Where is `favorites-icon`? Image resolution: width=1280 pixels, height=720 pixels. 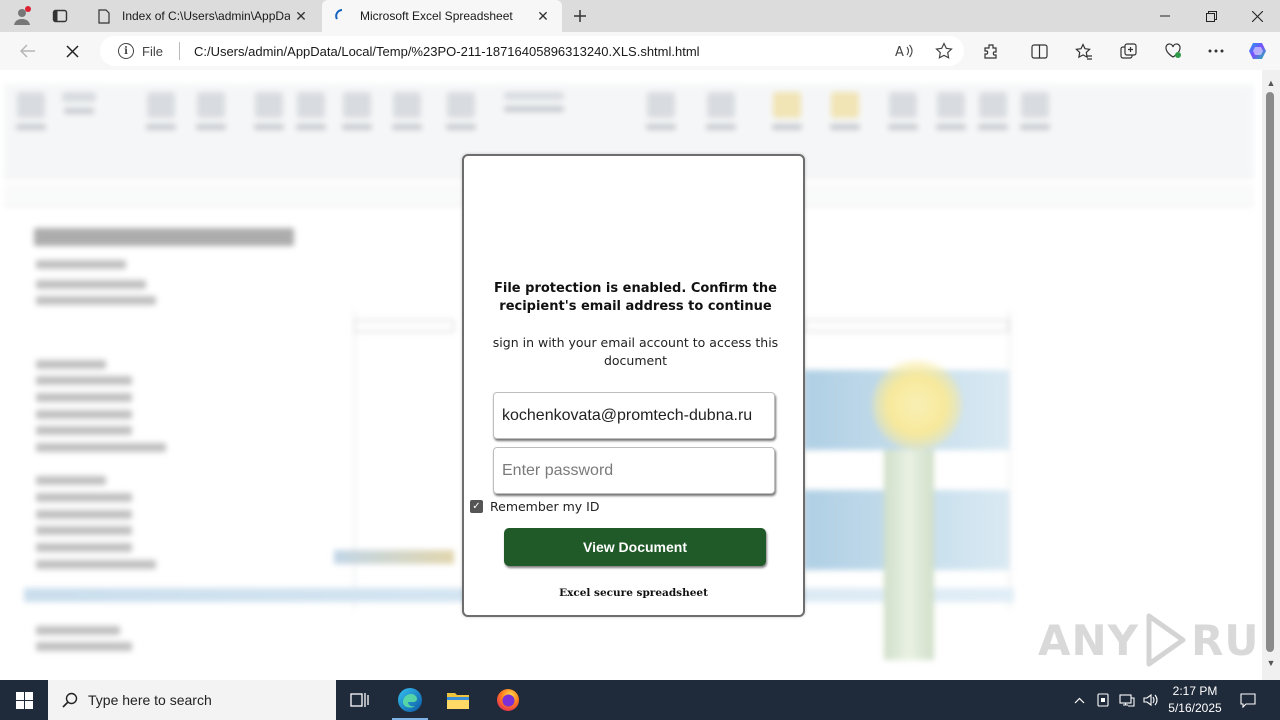
favorites-icon is located at coordinates (1084, 51).